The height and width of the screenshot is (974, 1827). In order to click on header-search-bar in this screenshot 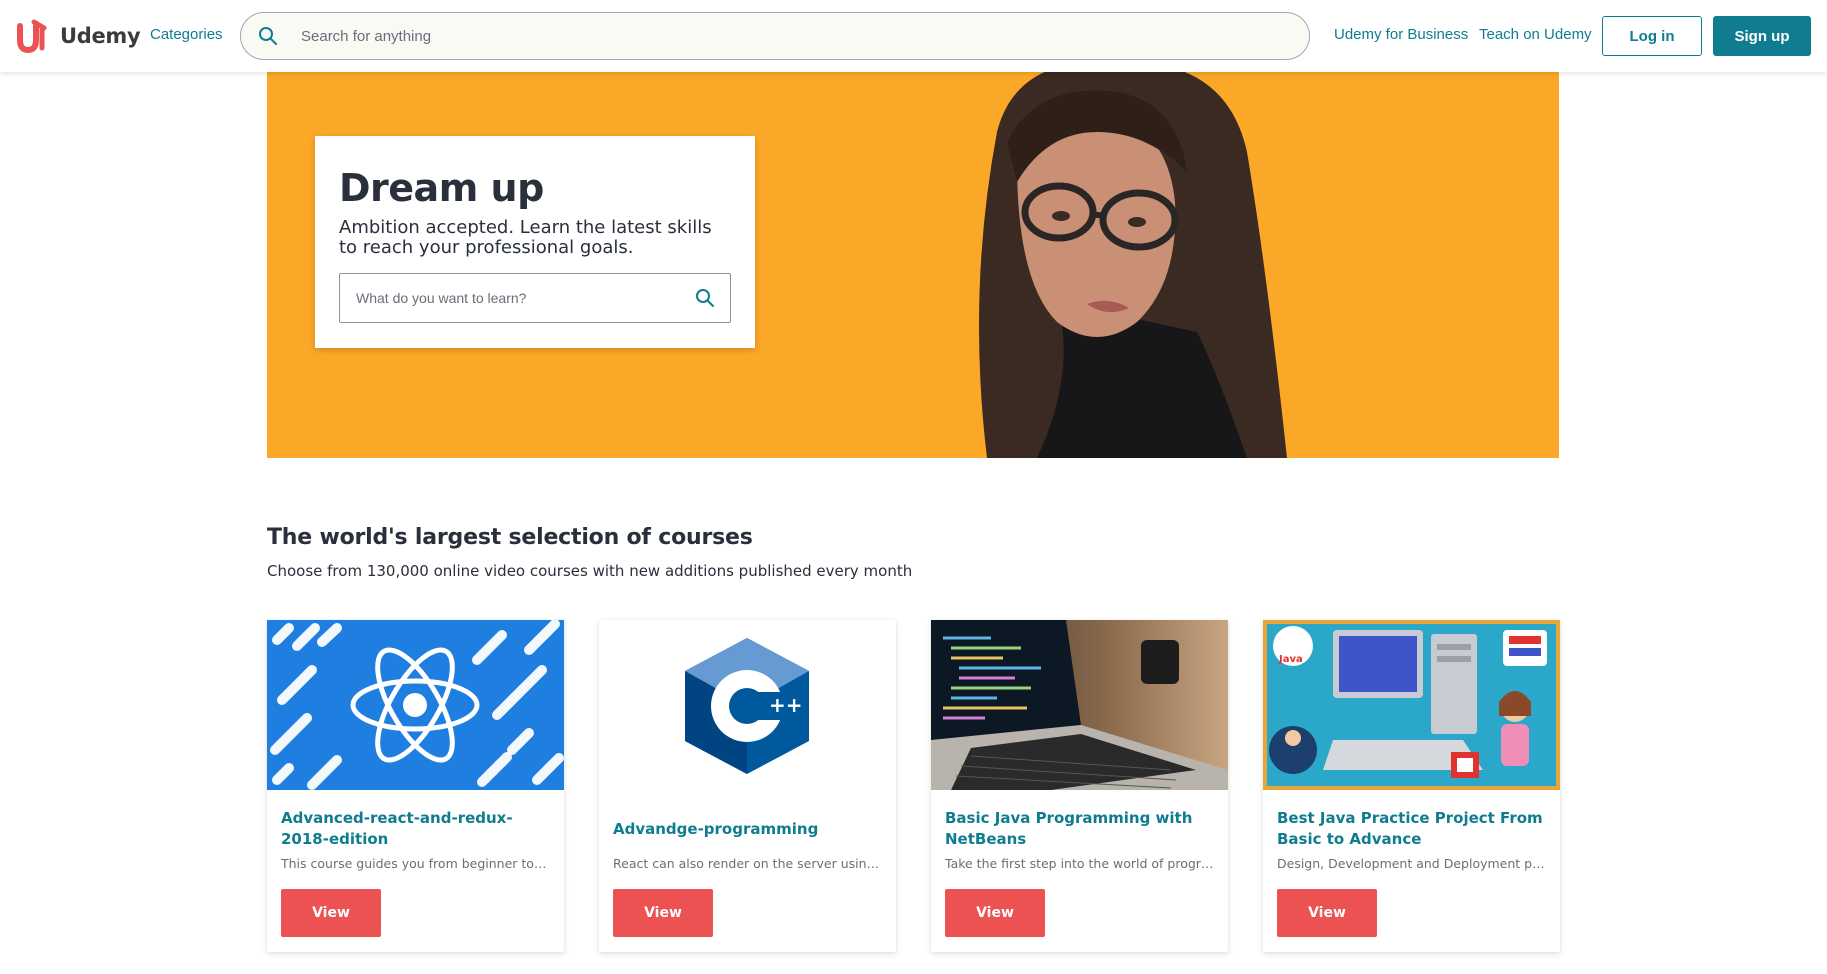, I will do `click(775, 36)`.